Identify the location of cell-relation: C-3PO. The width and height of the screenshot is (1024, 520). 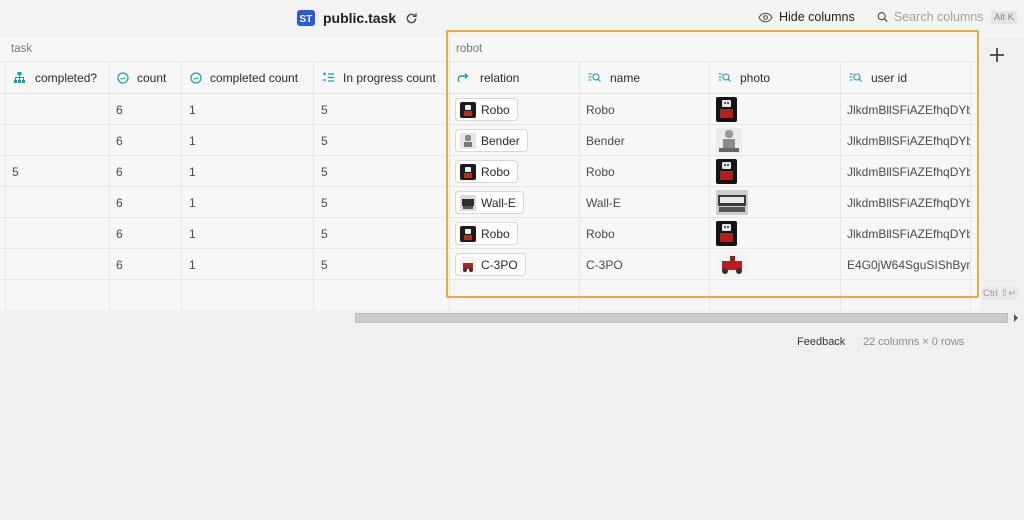
(516, 264).